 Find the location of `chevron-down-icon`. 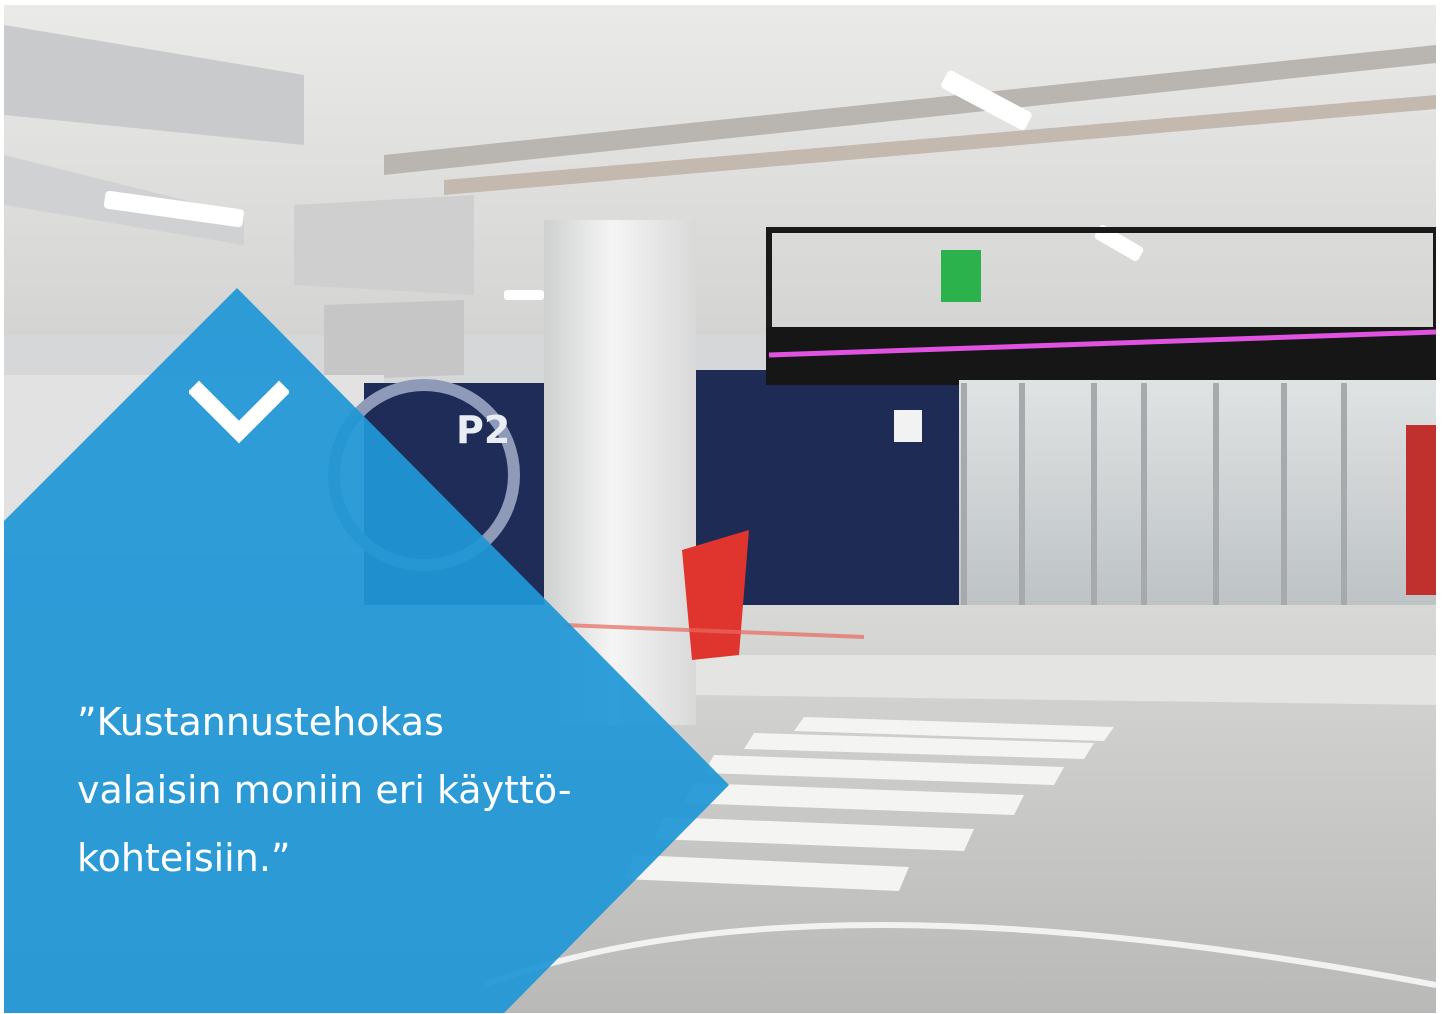

chevron-down-icon is located at coordinates (239, 412).